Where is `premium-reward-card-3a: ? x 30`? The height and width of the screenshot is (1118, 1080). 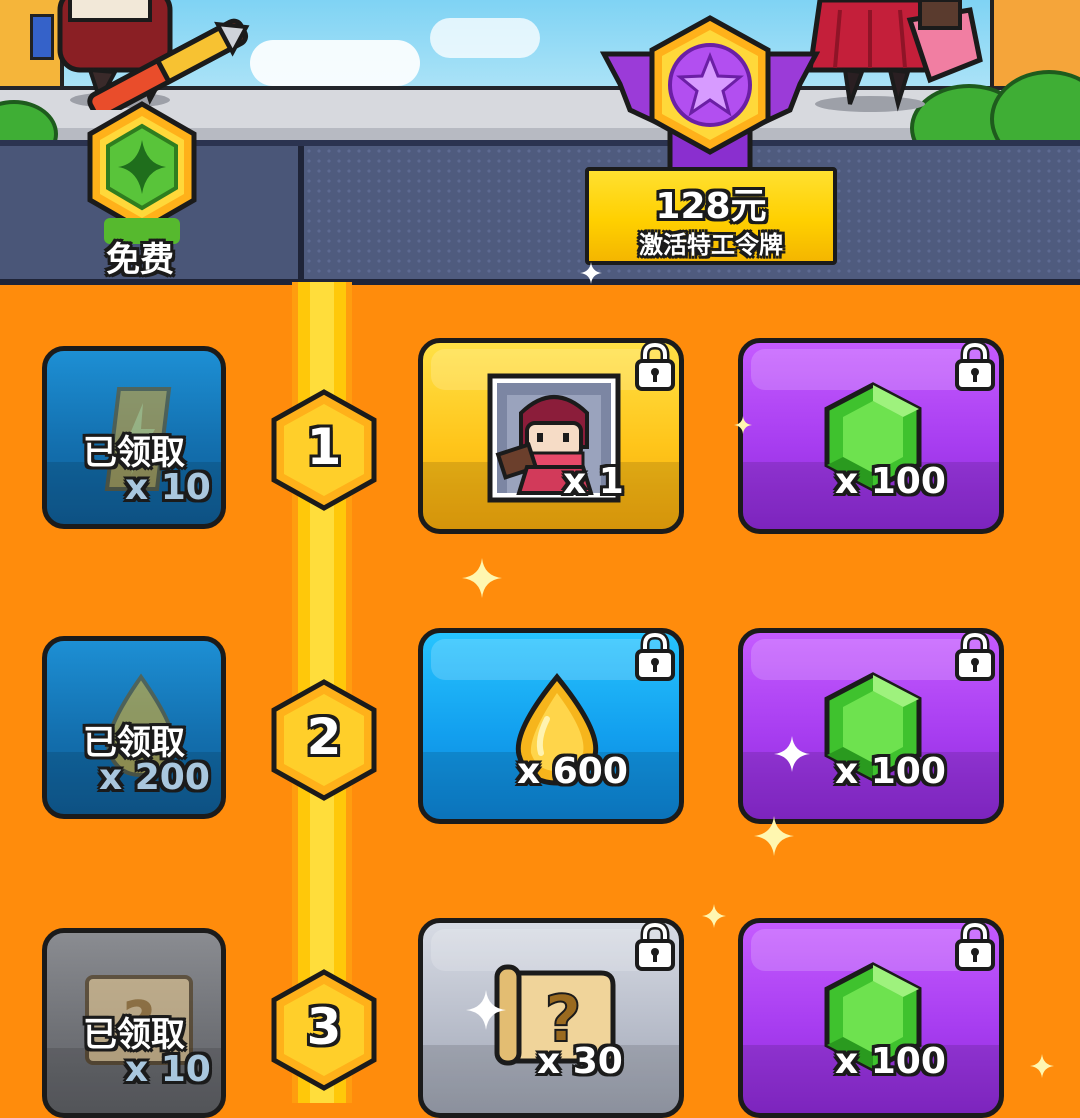 premium-reward-card-3a: ? x 30 is located at coordinates (551, 1018).